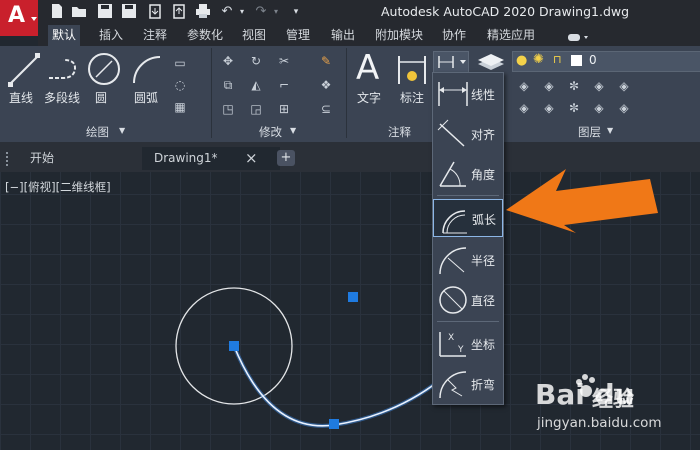 Image resolution: width=700 pixels, height=450 pixels. I want to click on text-tool-label: 文字, so click(369, 97).